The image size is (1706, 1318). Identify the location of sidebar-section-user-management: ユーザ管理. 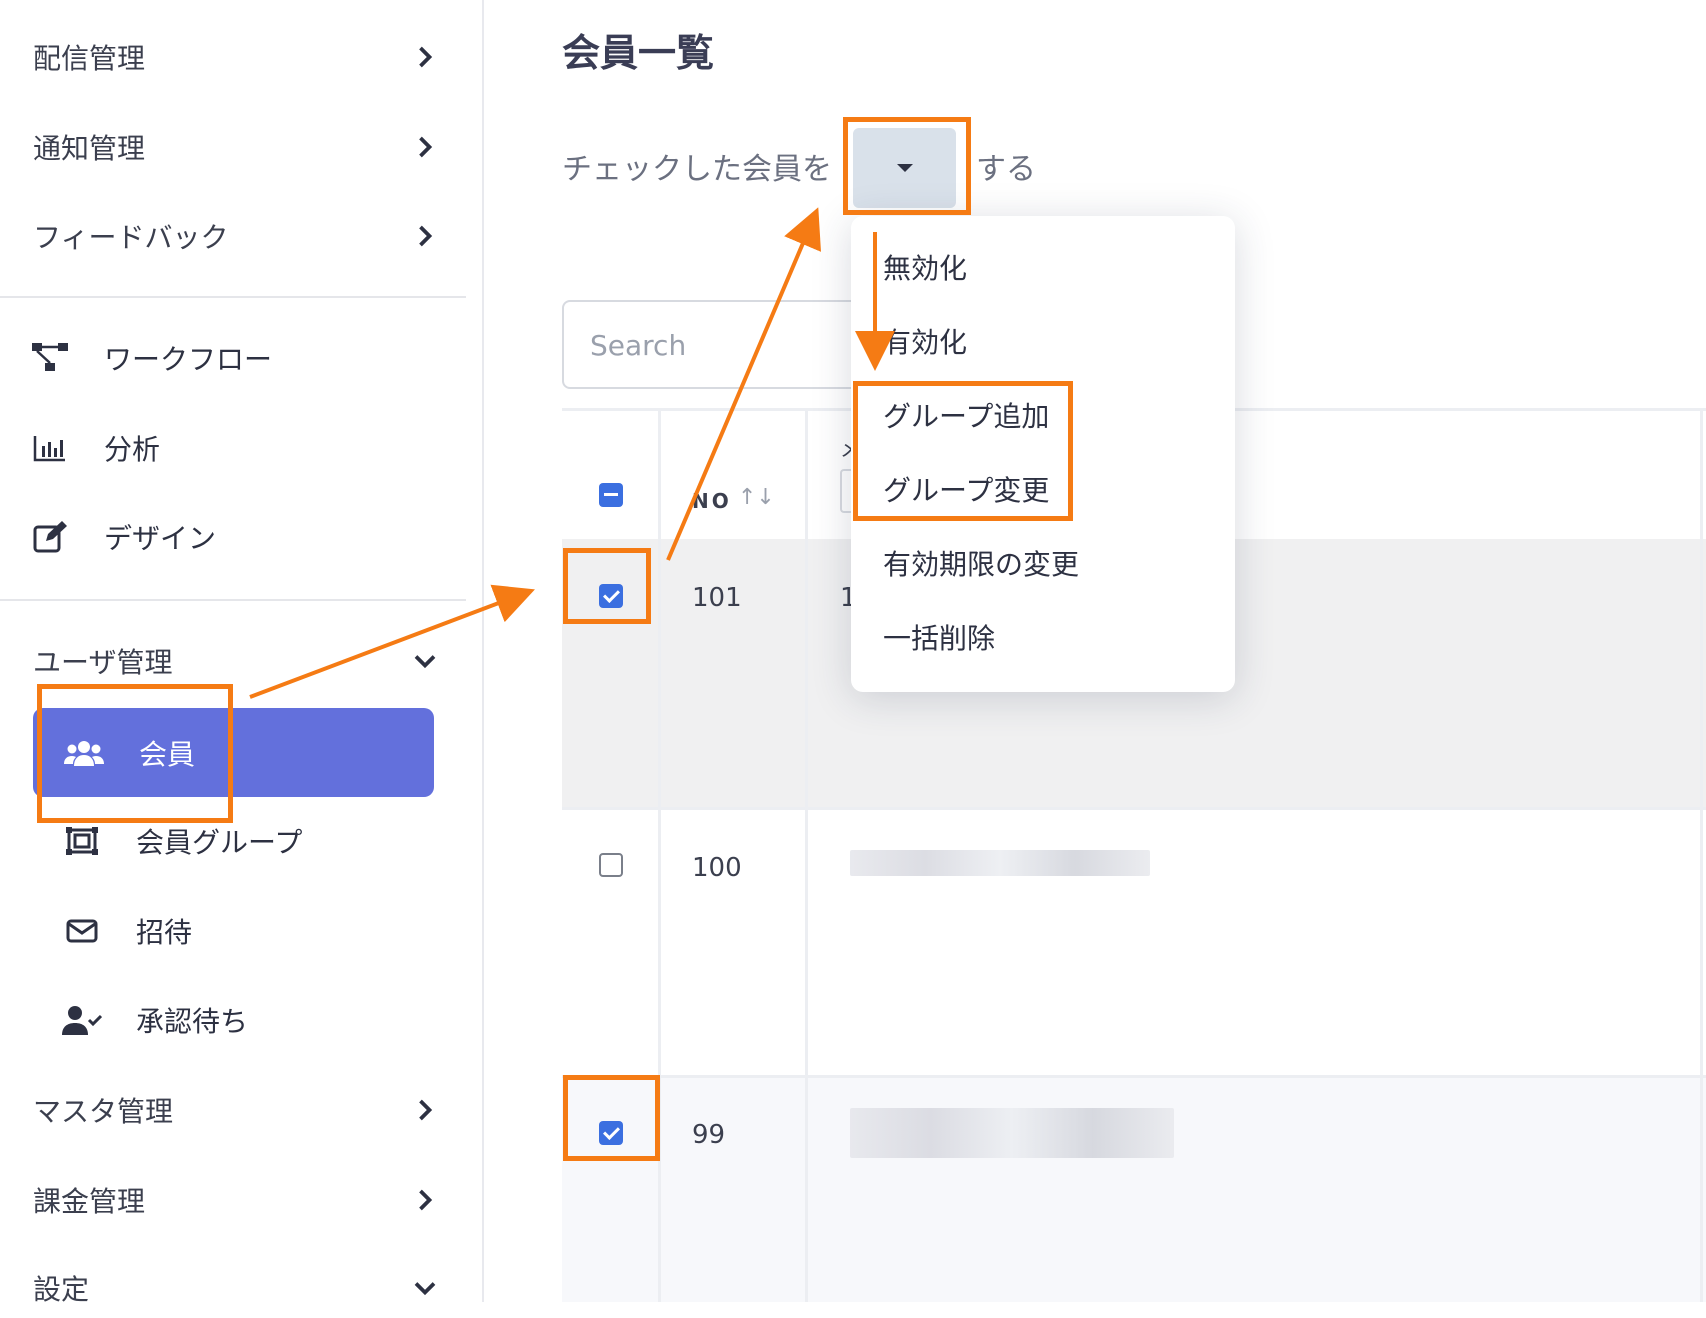
(238, 661).